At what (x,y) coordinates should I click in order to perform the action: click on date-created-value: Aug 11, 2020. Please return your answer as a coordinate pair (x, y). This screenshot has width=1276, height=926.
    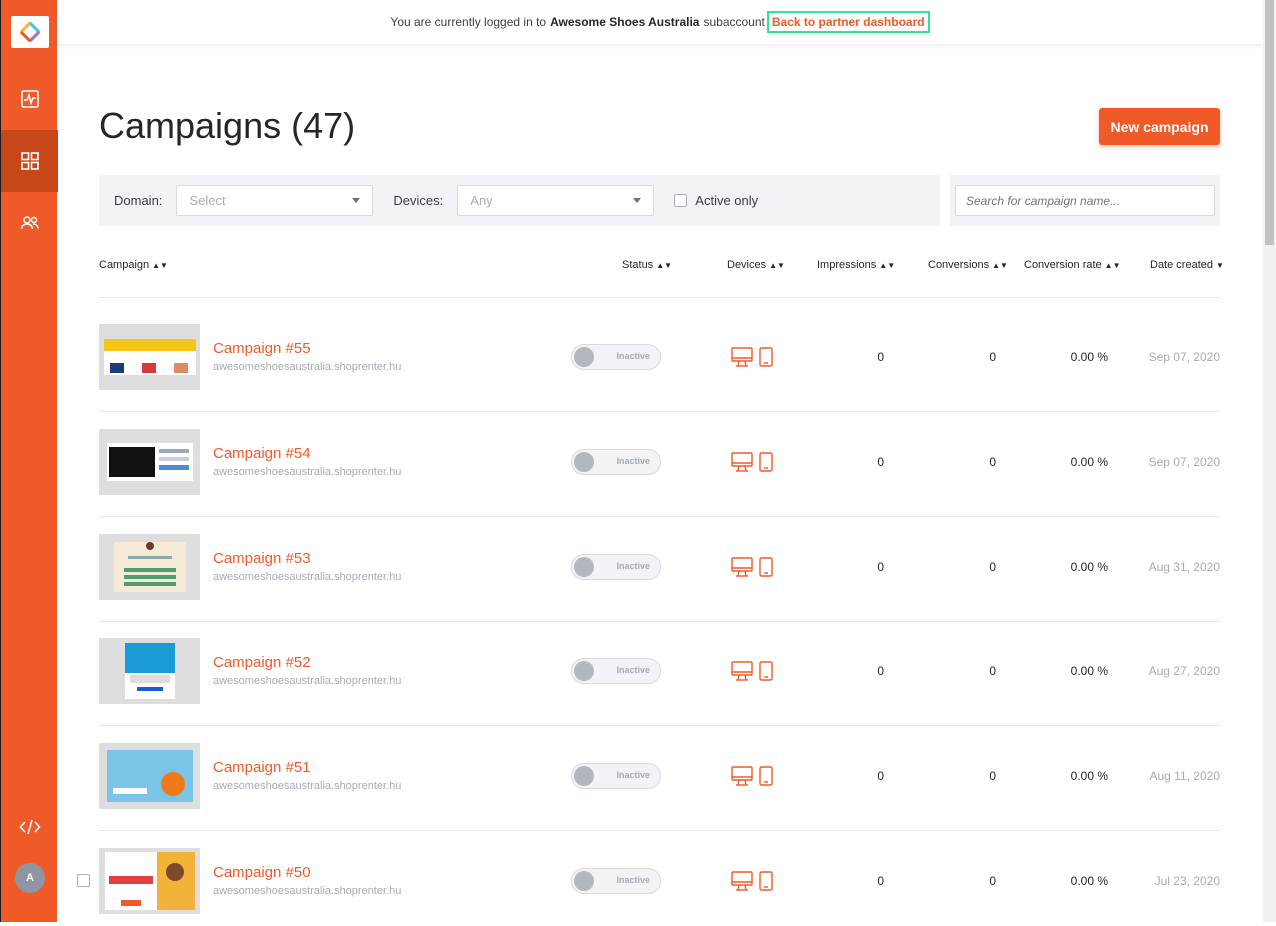
    Looking at the image, I should click on (1184, 776).